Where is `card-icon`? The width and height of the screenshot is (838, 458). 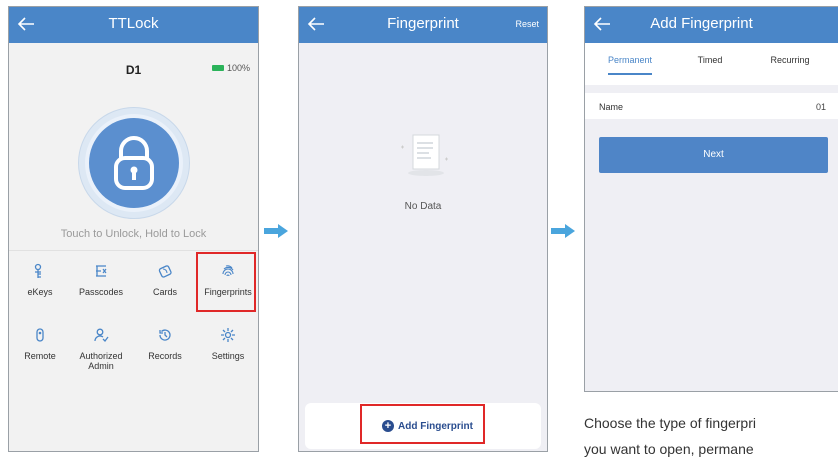 card-icon is located at coordinates (165, 271).